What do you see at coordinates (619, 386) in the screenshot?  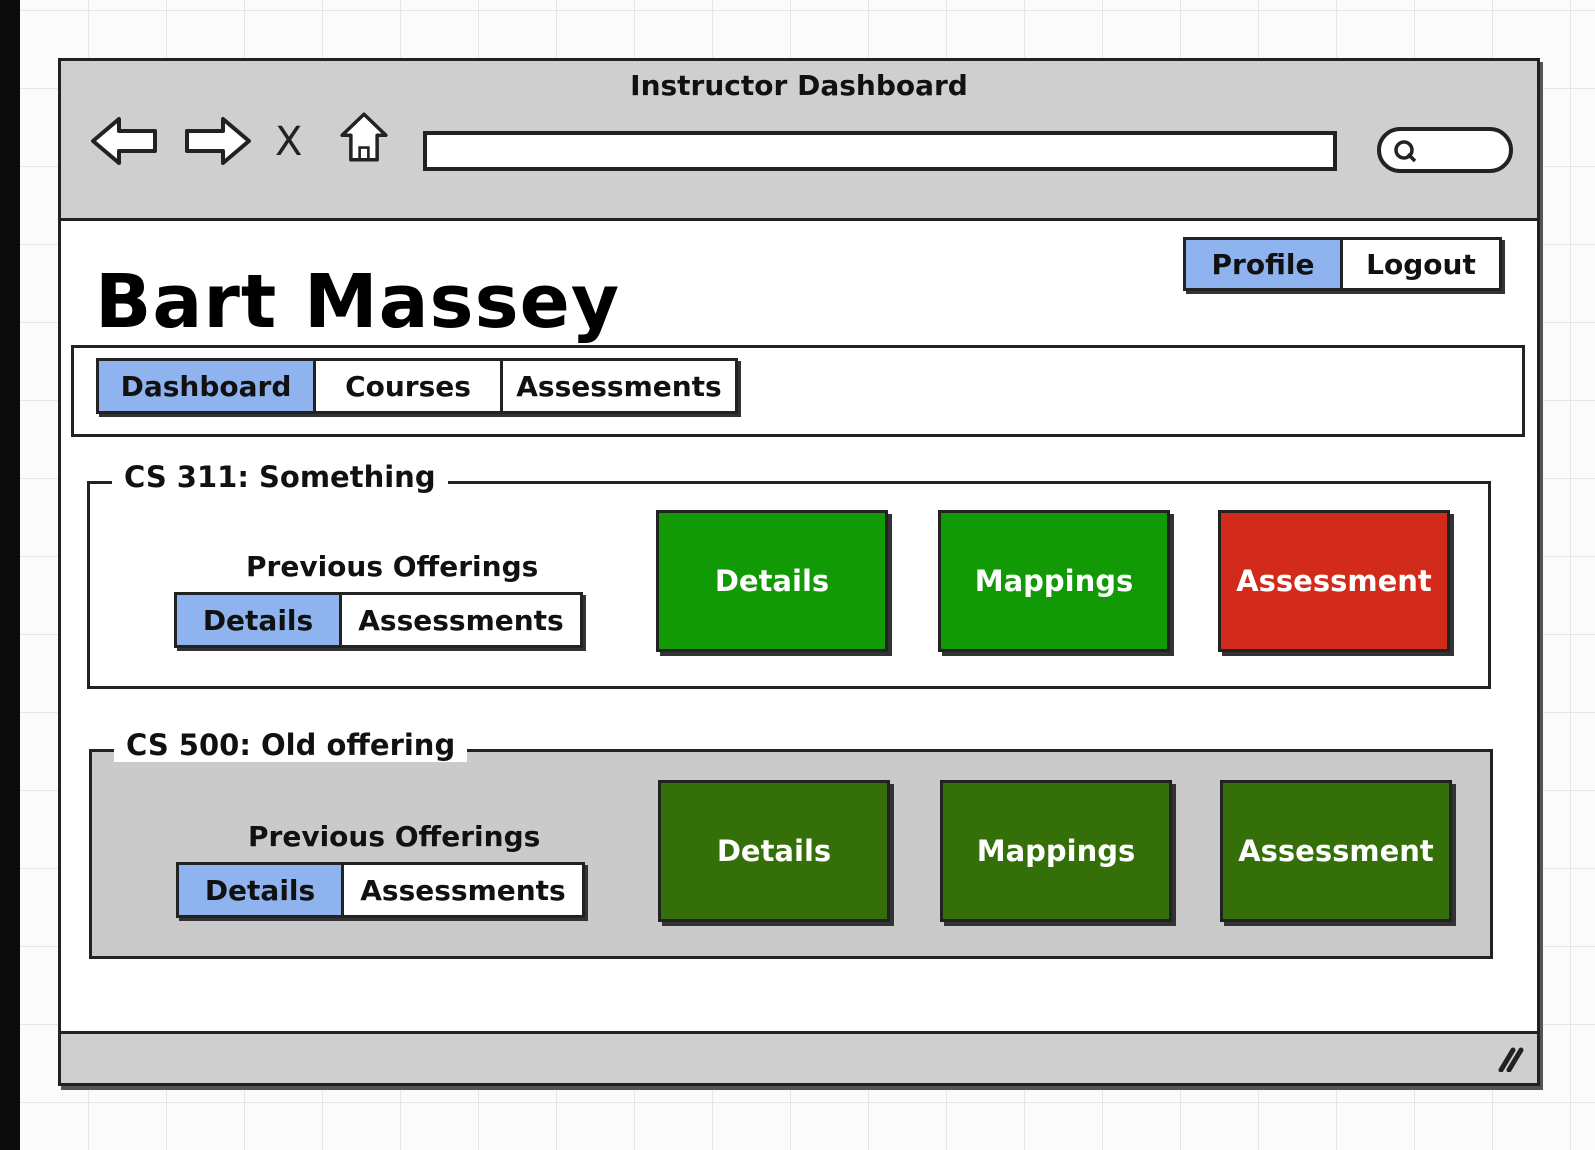 I see `tab-assessments: Assessments` at bounding box center [619, 386].